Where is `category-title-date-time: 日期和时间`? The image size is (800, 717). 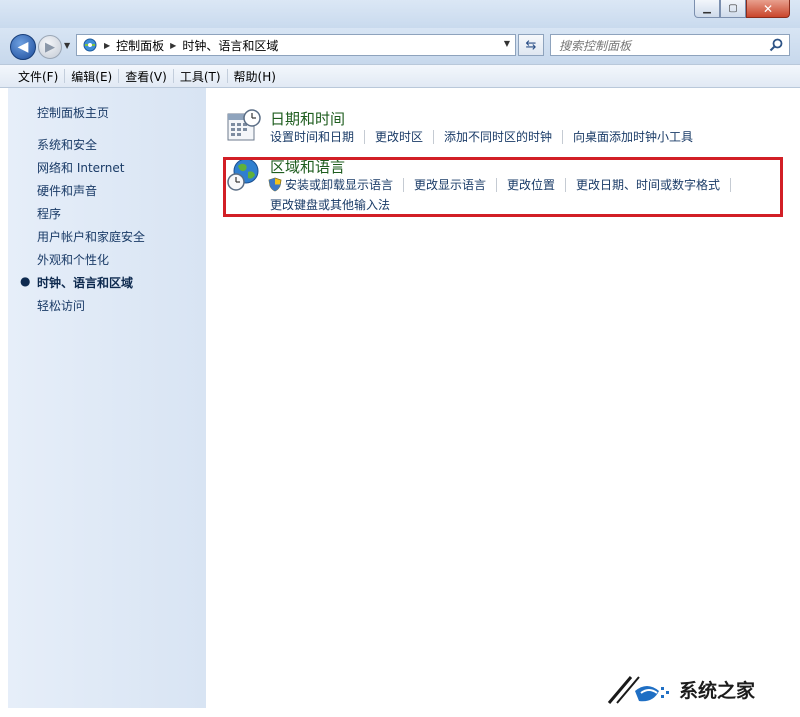 category-title-date-time: 日期和时间 is located at coordinates (307, 118).